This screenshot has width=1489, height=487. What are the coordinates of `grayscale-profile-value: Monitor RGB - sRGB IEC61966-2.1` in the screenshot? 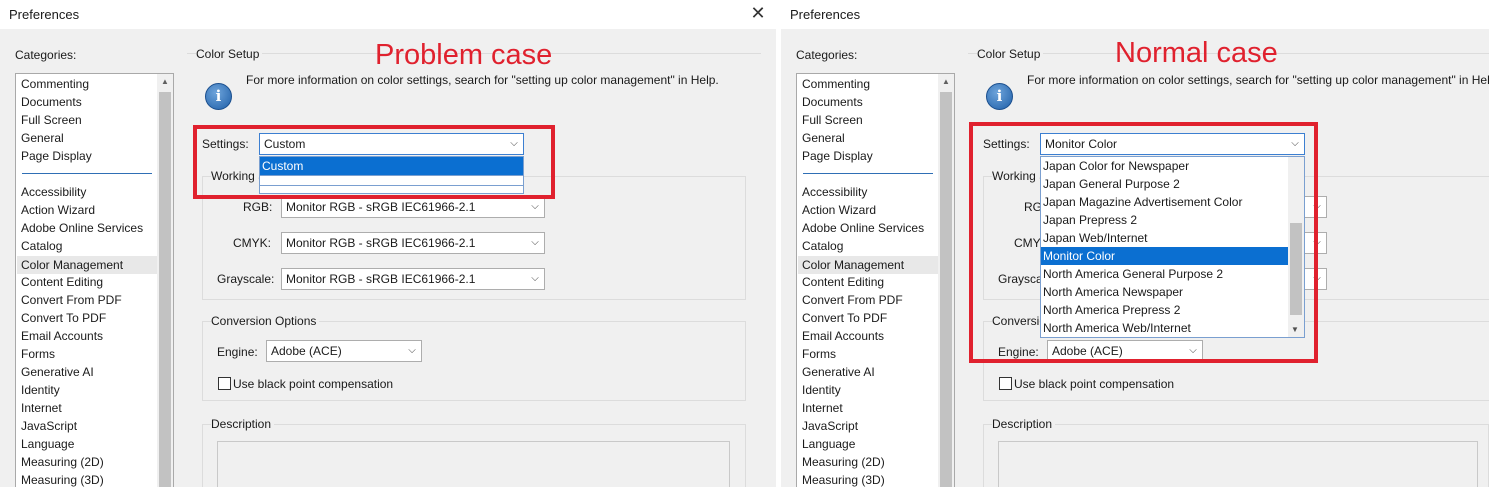 It's located at (381, 279).